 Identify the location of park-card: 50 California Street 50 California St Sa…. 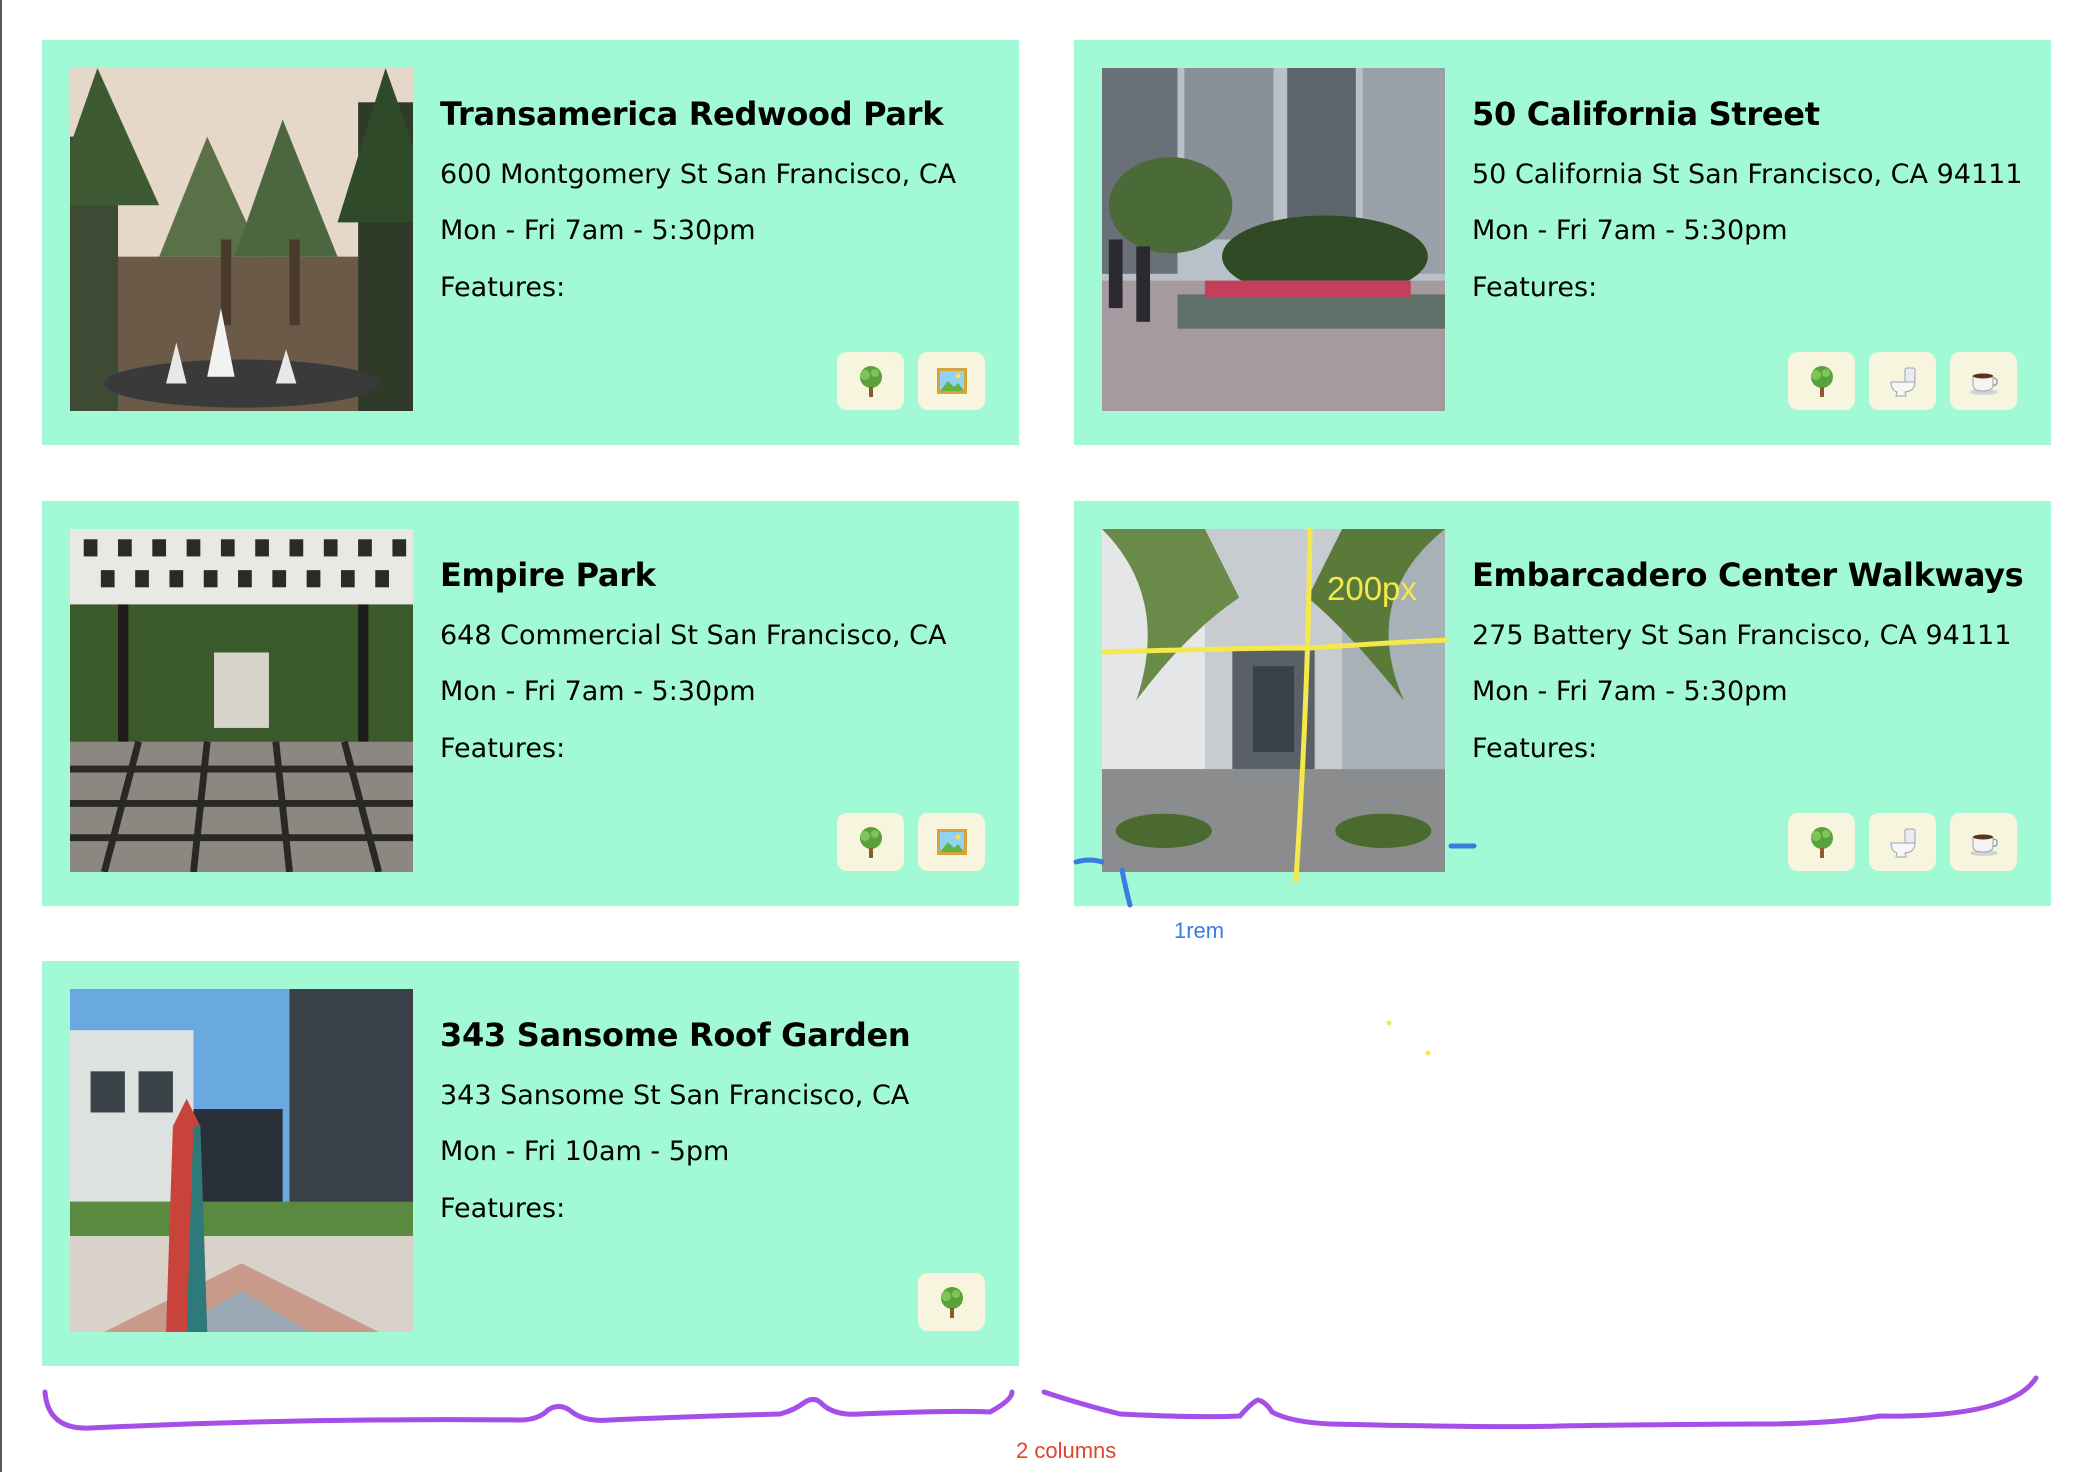
(1562, 242).